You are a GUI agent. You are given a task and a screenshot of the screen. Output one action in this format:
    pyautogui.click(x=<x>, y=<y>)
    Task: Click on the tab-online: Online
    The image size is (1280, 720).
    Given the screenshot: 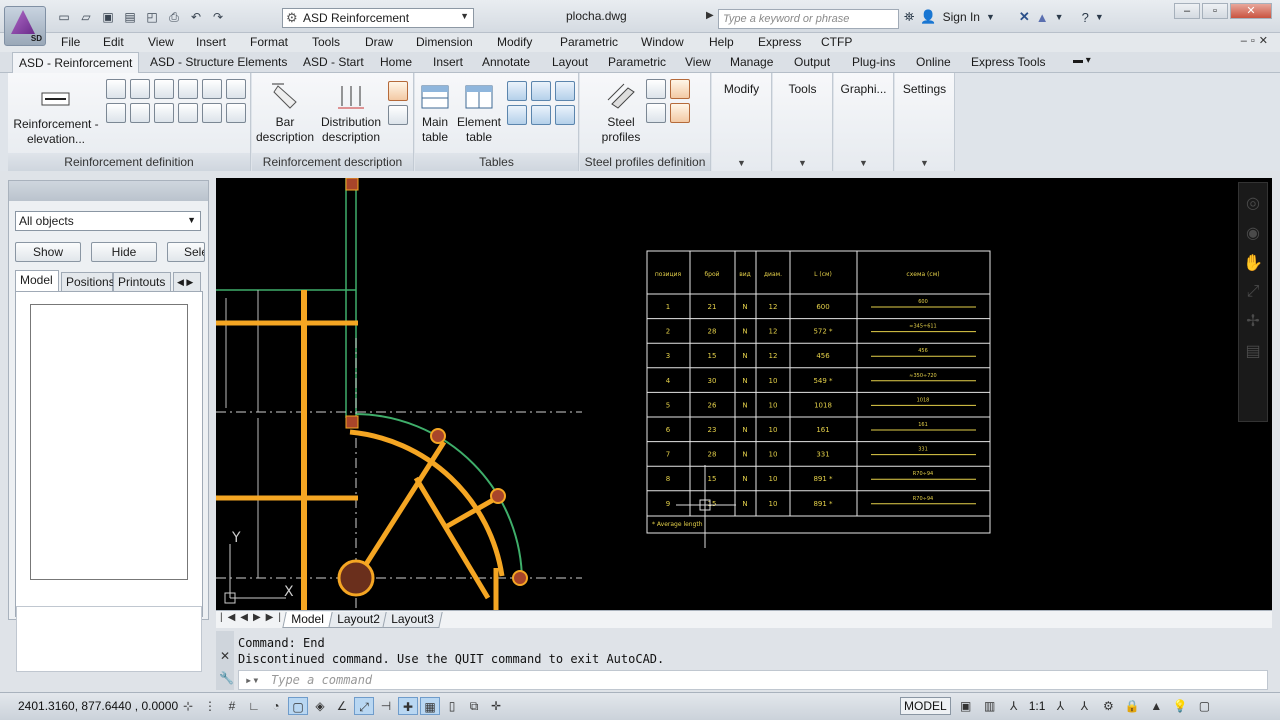 What is the action you would take?
    pyautogui.click(x=933, y=62)
    